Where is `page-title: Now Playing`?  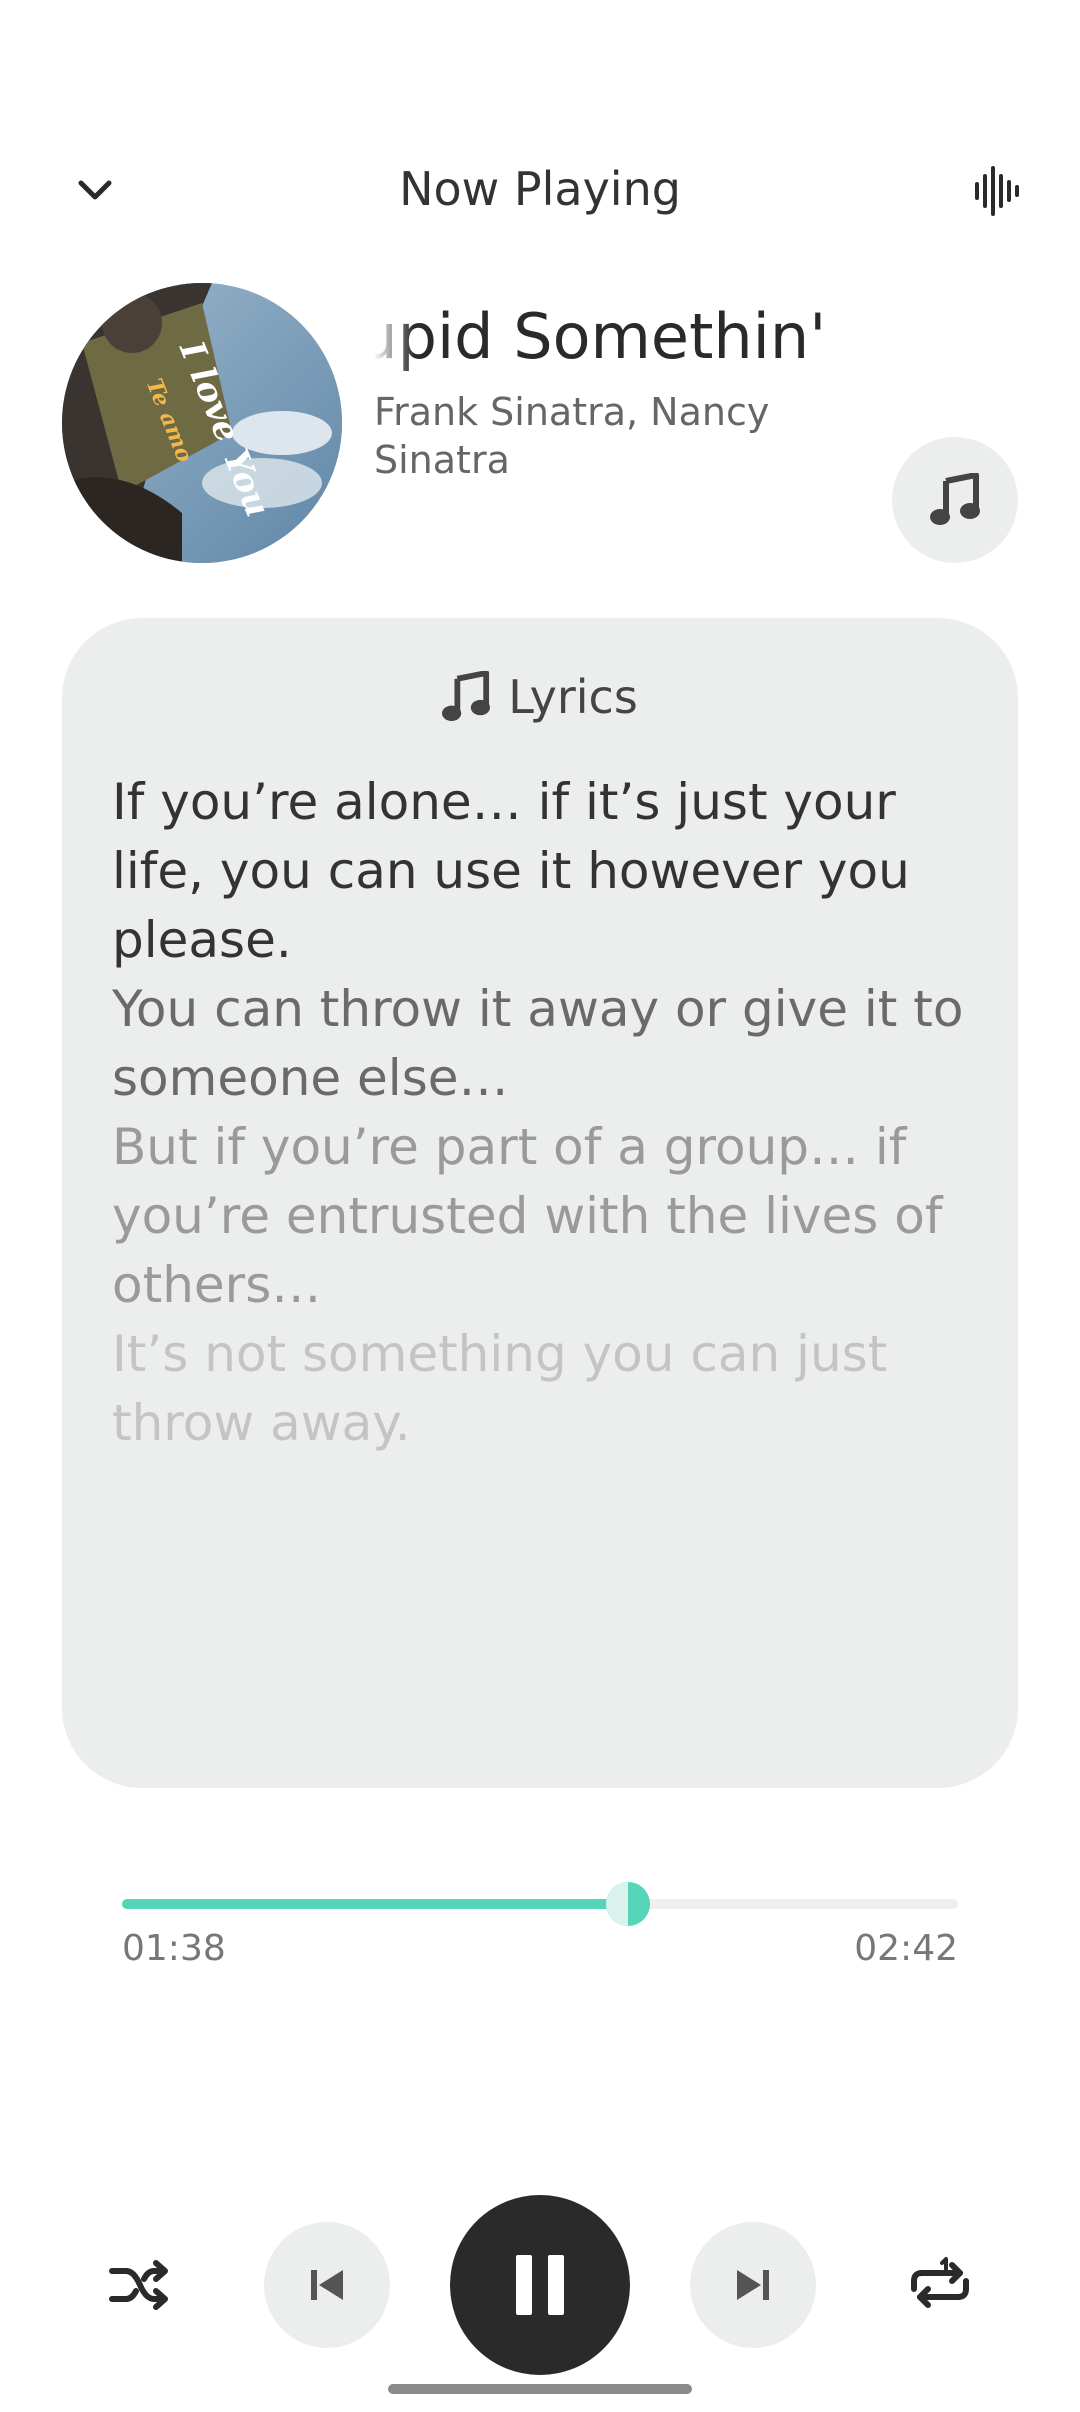 page-title: Now Playing is located at coordinates (540, 189).